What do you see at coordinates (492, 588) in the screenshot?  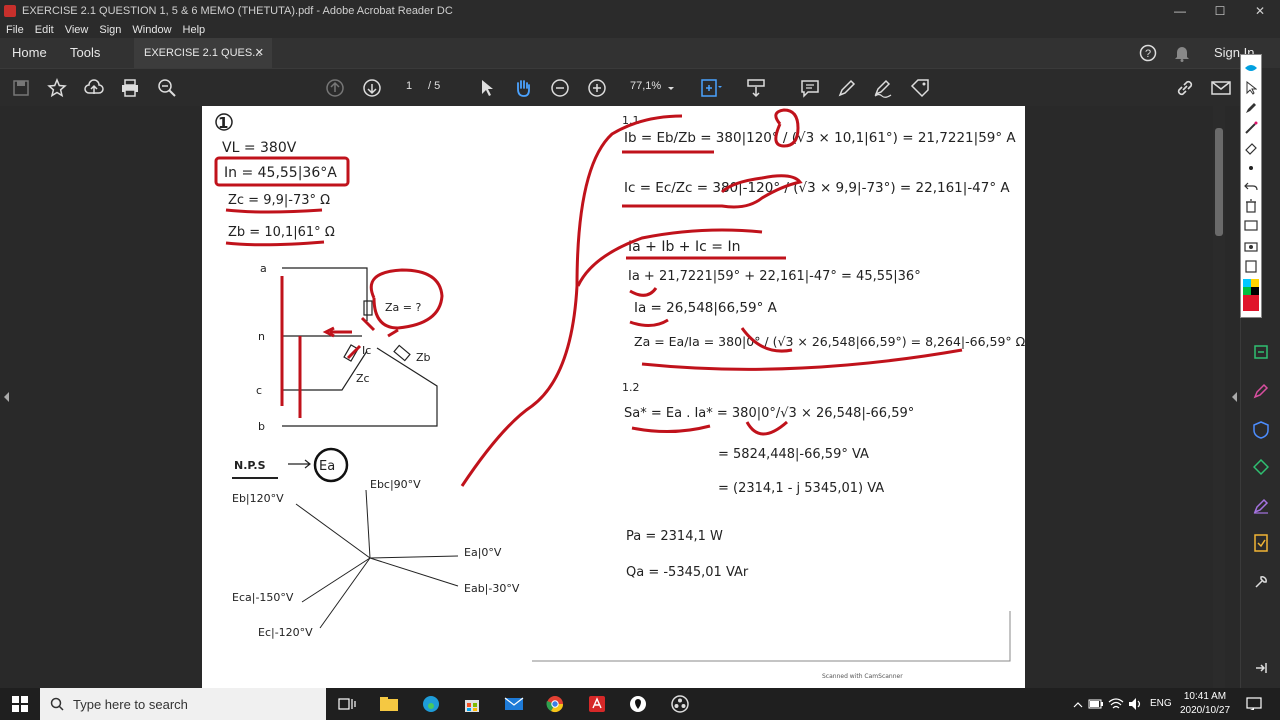 I see `eab-phasor-label: Eab|-30°V` at bounding box center [492, 588].